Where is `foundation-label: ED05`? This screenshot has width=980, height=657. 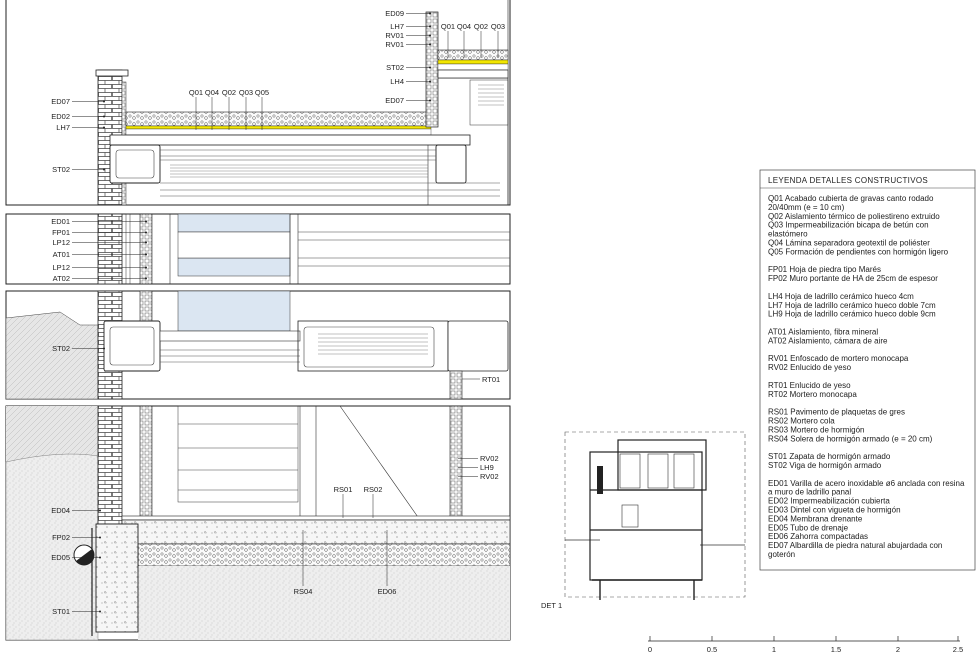 foundation-label: ED05 is located at coordinates (60, 557).